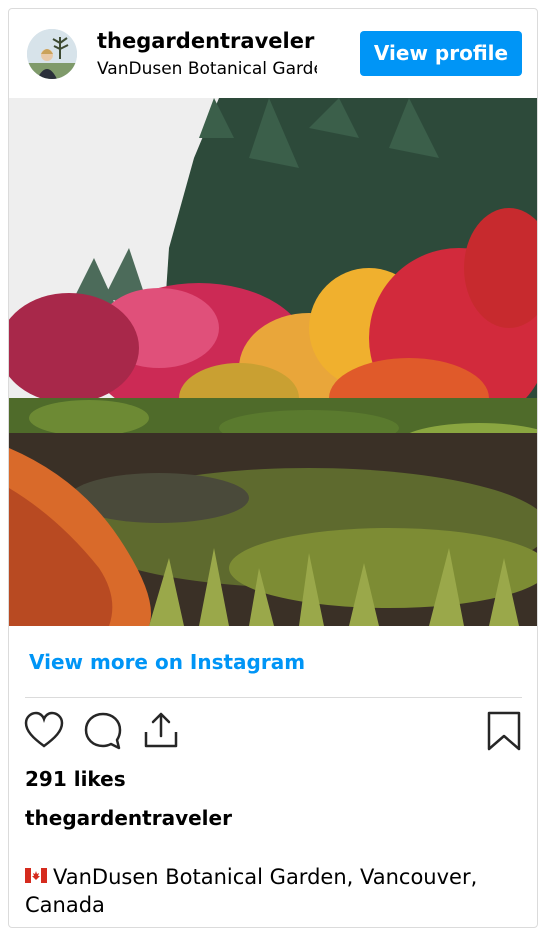  I want to click on heart-icon, so click(44, 729).